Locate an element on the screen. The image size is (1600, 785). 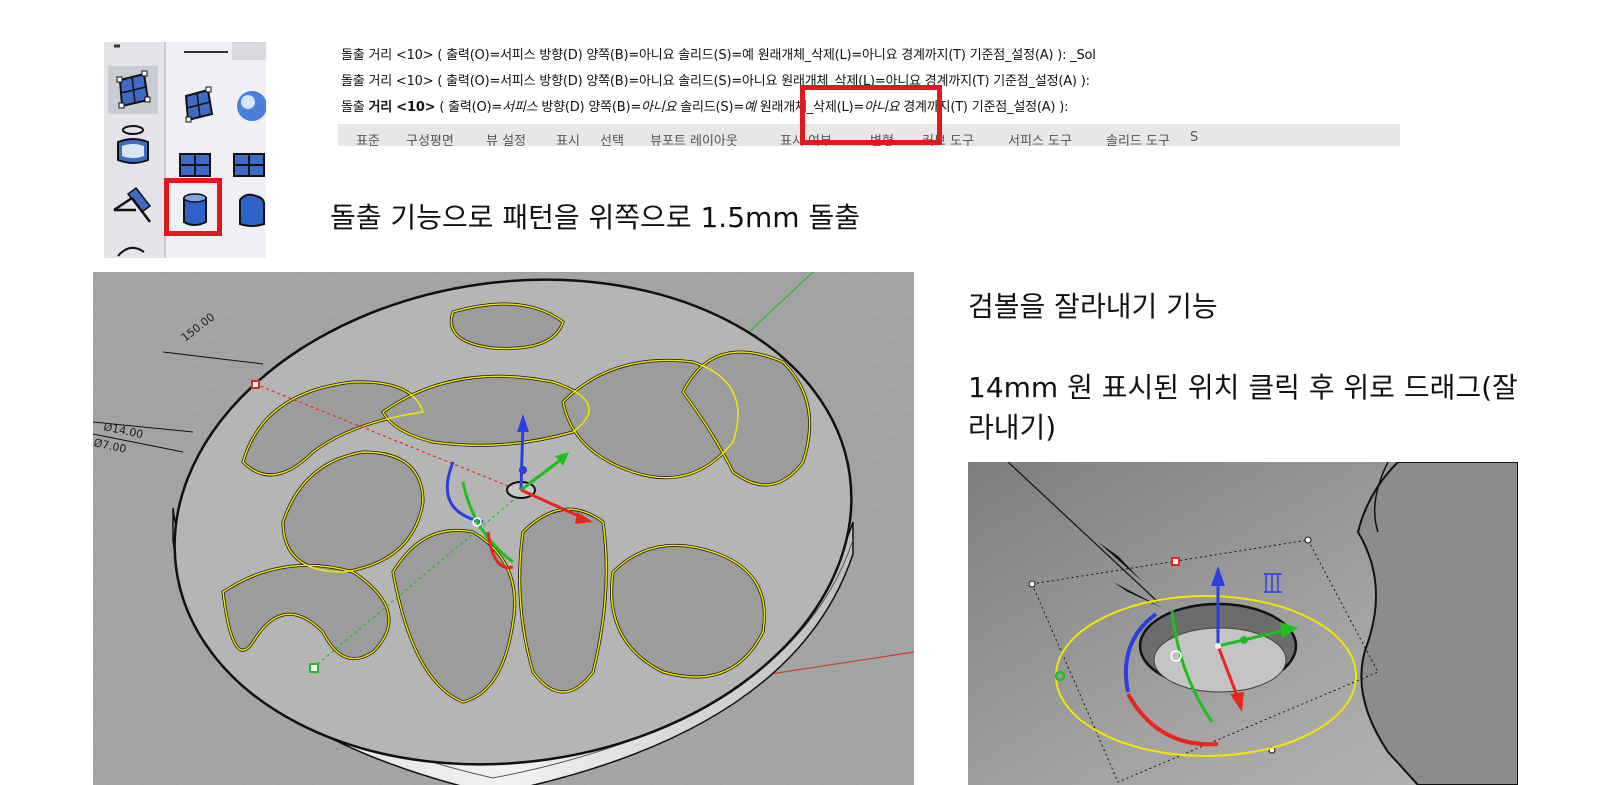
tab-solid-tools: 솔리드 도구 is located at coordinates (1138, 138).